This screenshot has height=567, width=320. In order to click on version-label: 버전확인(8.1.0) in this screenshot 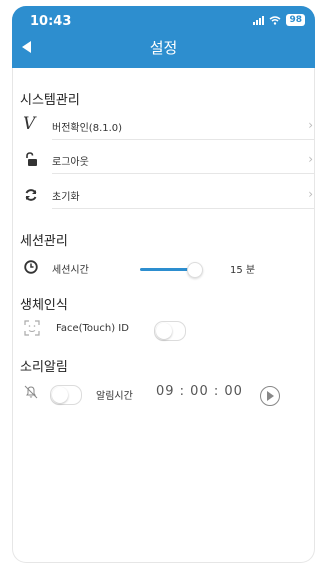, I will do `click(87, 128)`.